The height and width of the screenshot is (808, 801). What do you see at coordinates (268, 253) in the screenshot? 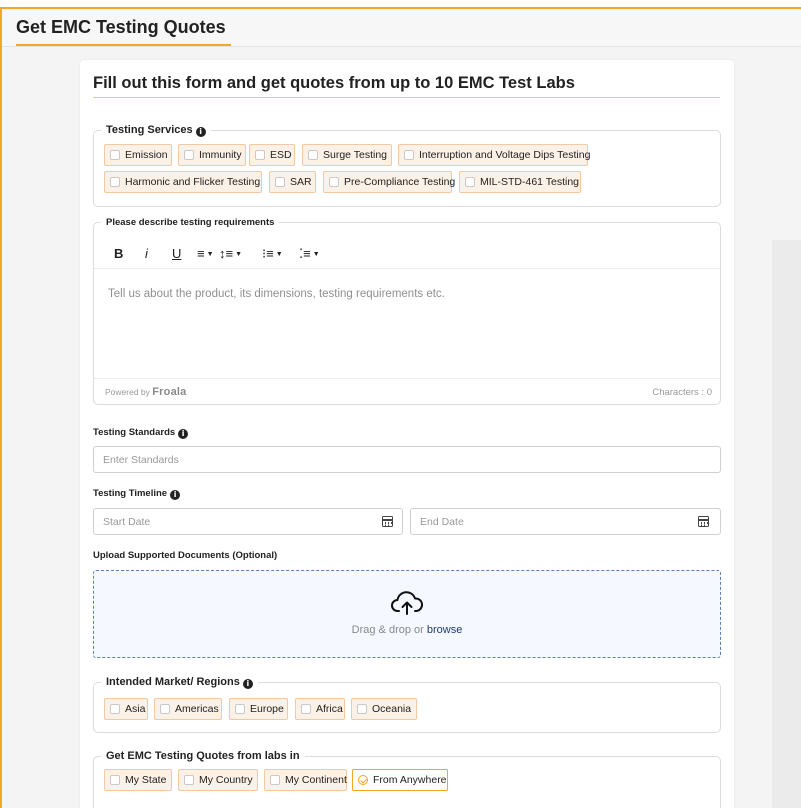
I see `ordered-list-icon: ⁝≡` at bounding box center [268, 253].